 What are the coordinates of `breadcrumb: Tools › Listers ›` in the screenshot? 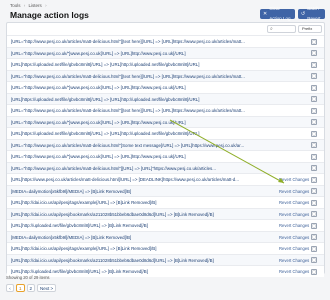 It's located at (29, 5).